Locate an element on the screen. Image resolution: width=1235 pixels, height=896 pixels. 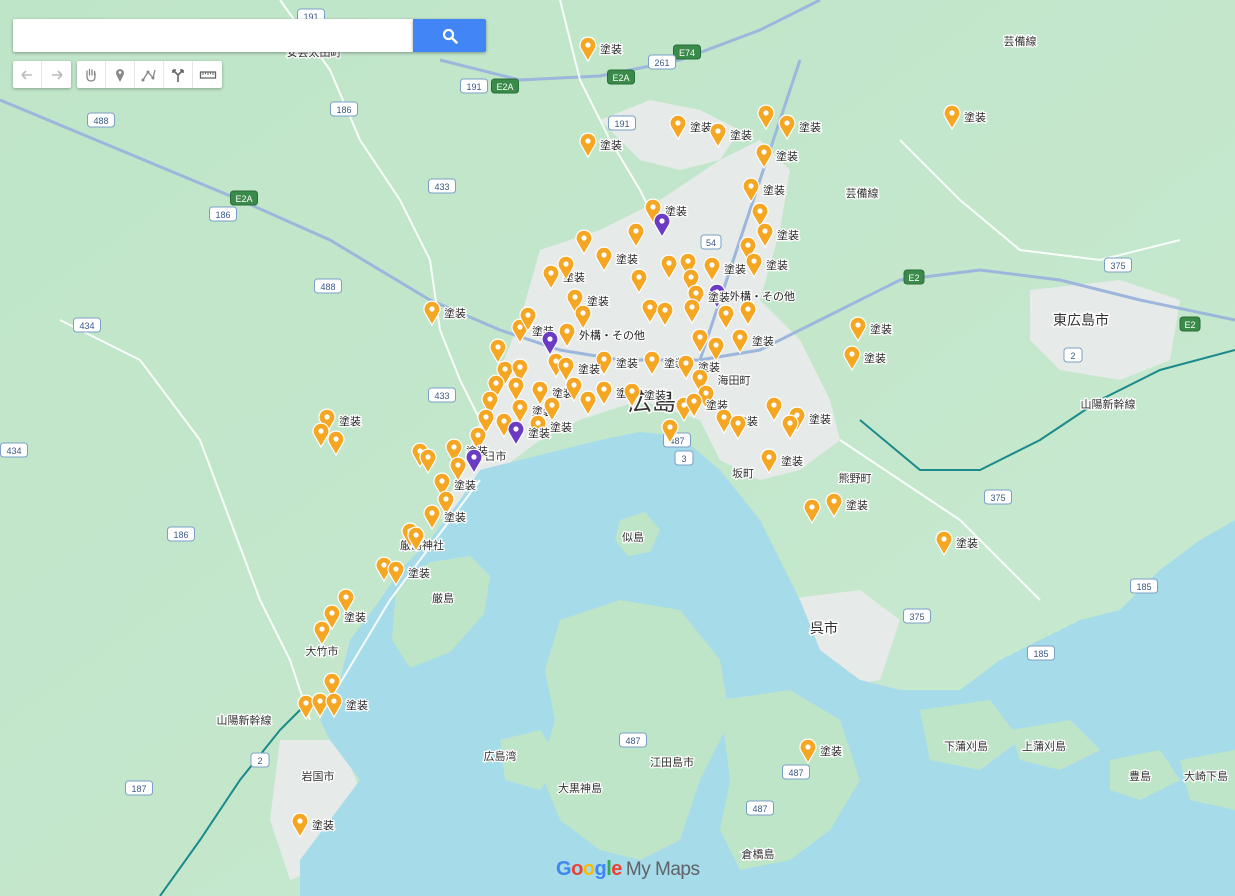
route-shield: E2A is located at coordinates (244, 198).